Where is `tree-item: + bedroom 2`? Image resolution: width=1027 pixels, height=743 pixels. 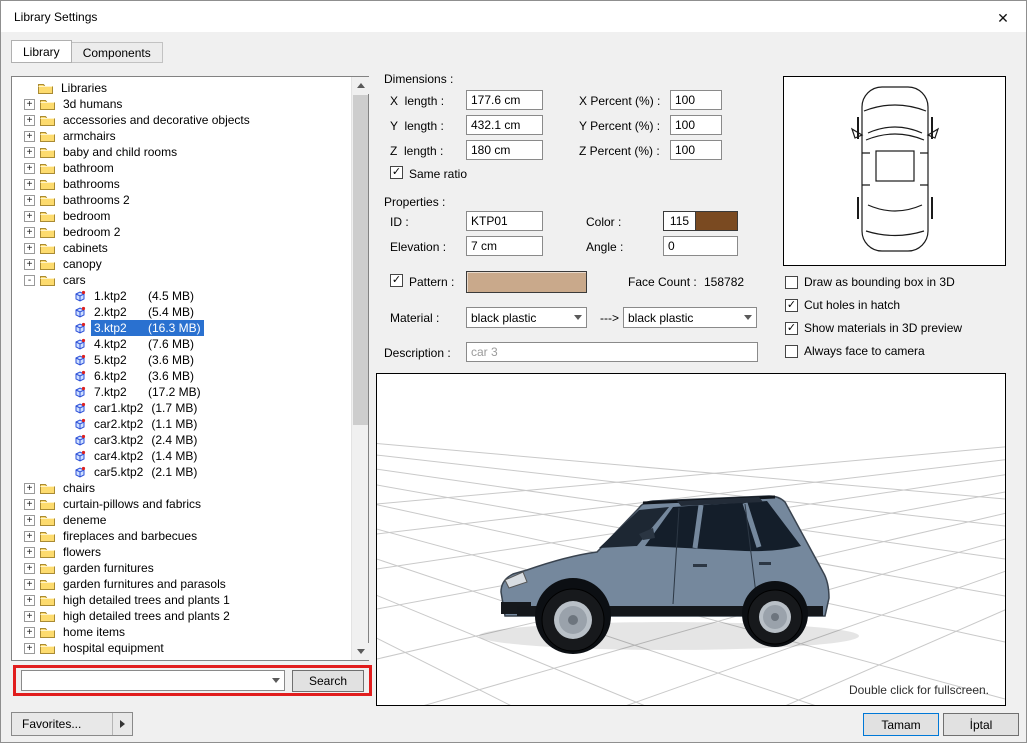 tree-item: + bedroom 2 is located at coordinates (181, 232).